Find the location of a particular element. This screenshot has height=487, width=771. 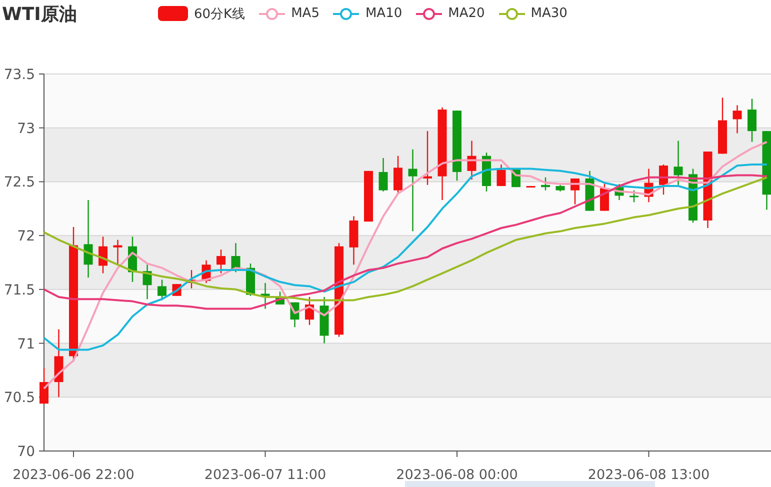

legend-label: MA30 is located at coordinates (549, 13).